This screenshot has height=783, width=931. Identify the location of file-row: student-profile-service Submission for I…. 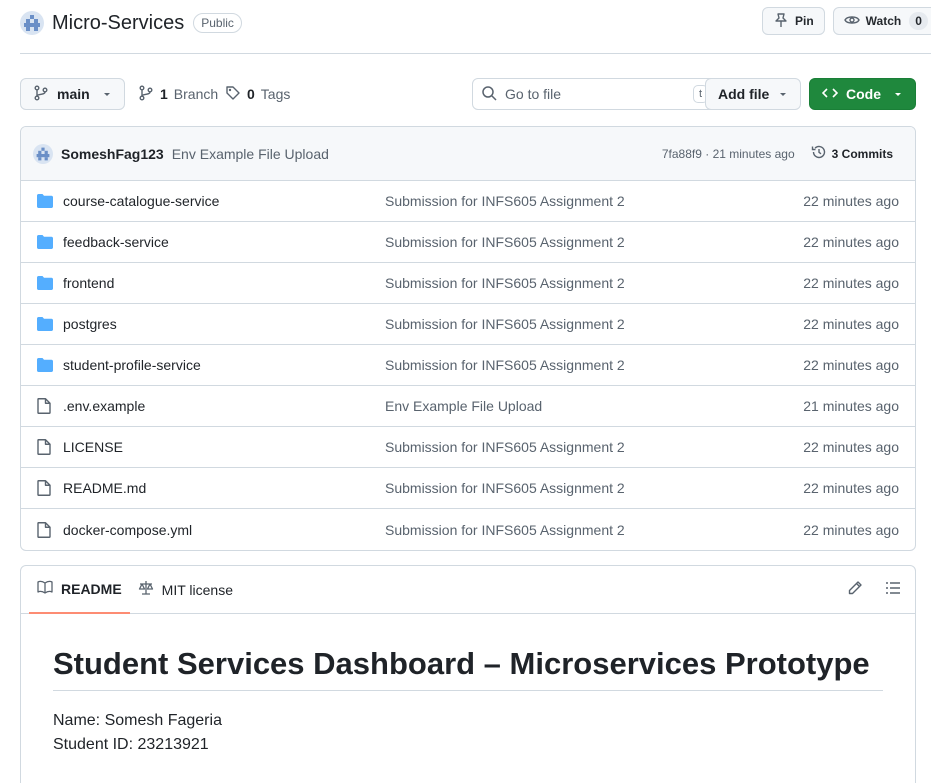
(468, 365).